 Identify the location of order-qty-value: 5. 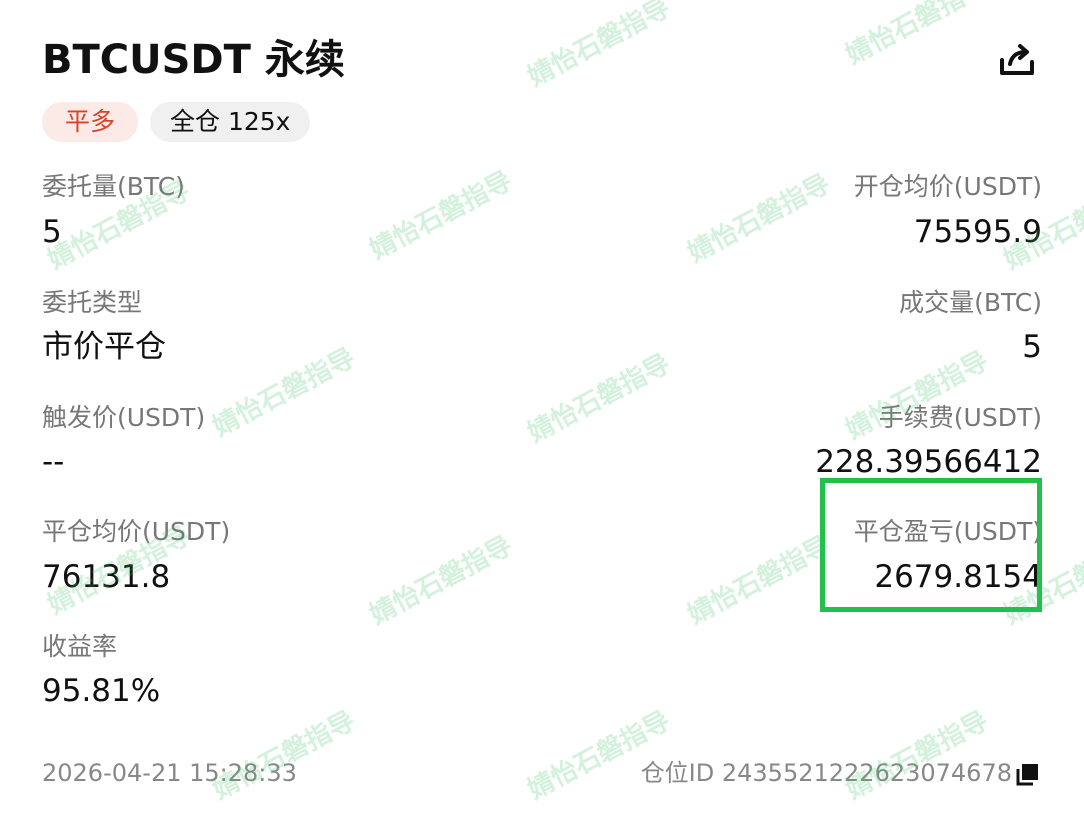
(52, 232).